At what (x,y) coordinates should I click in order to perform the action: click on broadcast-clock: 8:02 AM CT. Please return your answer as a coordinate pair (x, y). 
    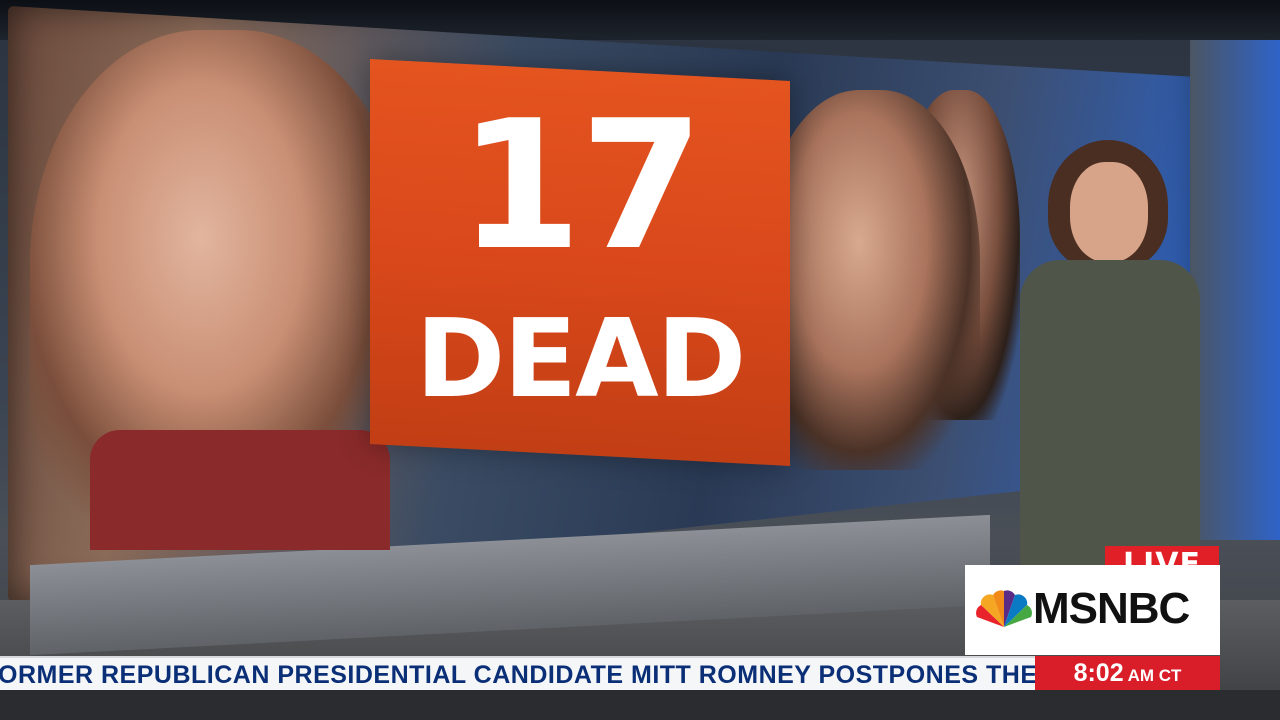
    Looking at the image, I should click on (1127, 673).